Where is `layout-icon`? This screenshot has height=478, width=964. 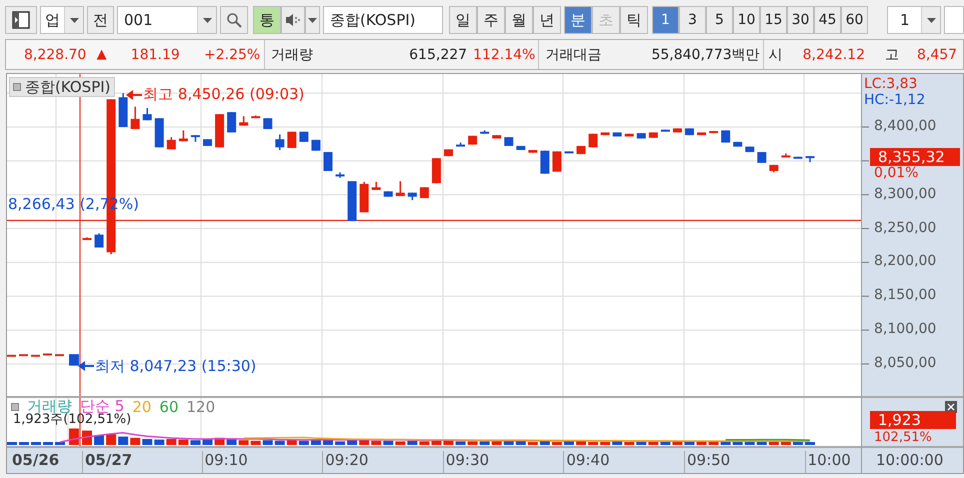 layout-icon is located at coordinates (21, 20).